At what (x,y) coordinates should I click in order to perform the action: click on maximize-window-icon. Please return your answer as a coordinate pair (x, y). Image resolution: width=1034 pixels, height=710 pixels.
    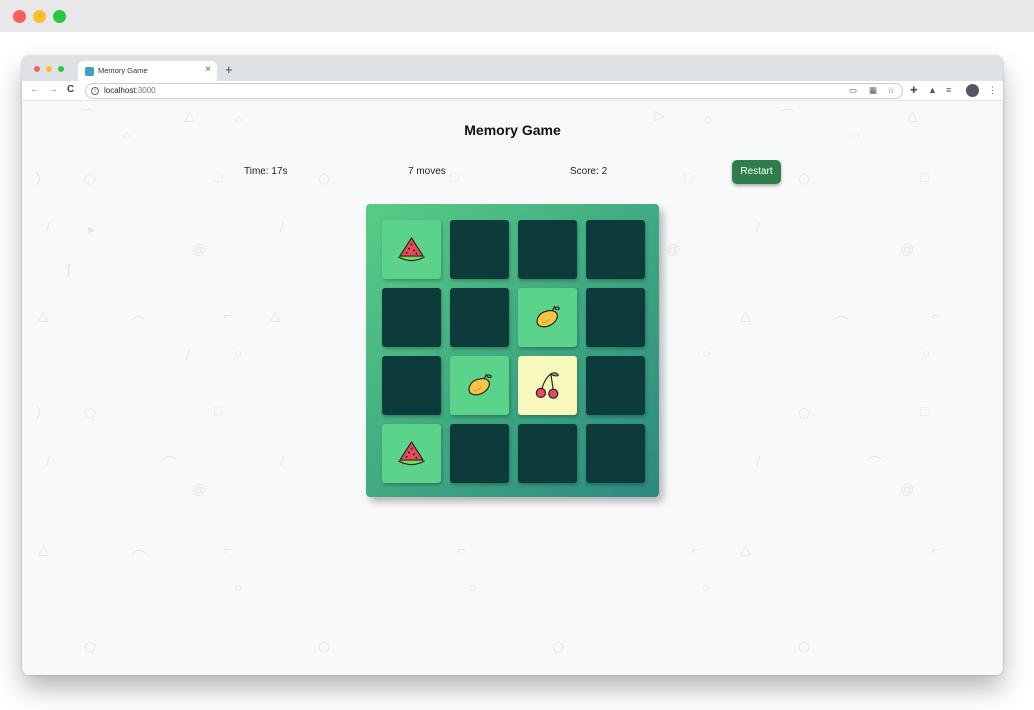
    Looking at the image, I should click on (59, 16).